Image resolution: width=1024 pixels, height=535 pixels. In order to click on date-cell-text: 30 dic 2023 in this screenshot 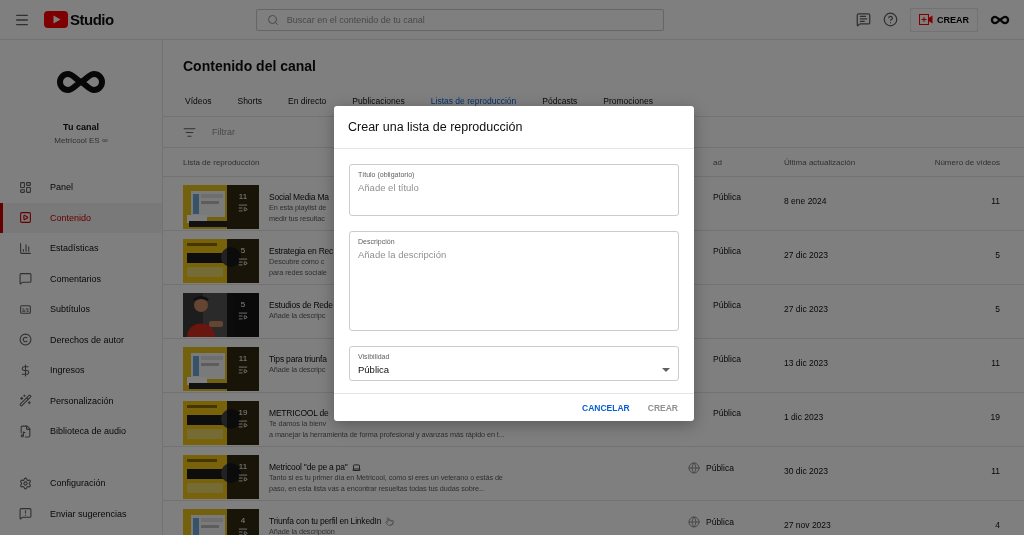, I will do `click(806, 470)`.